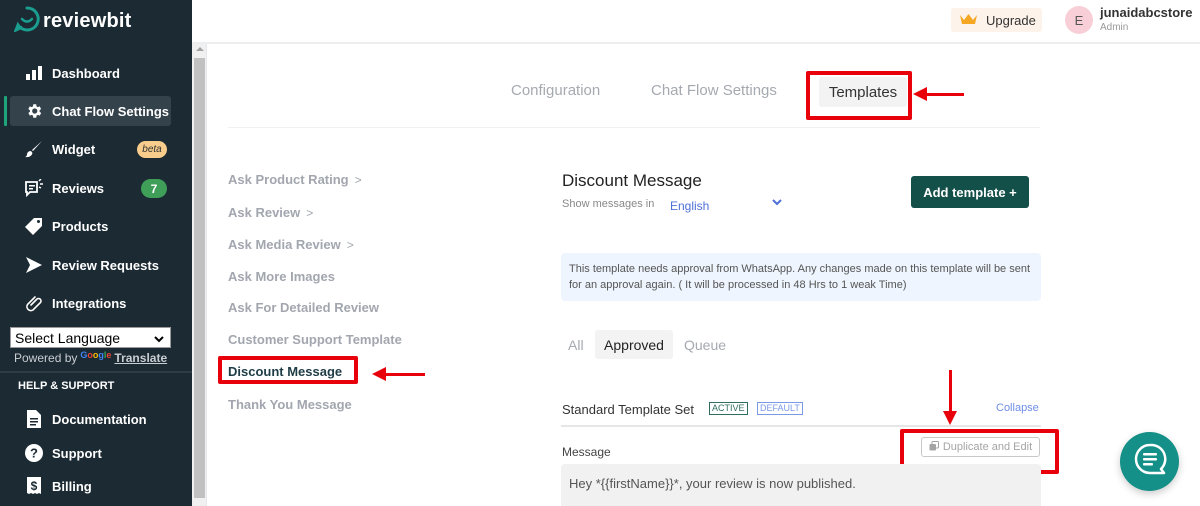 The width and height of the screenshot is (1200, 506). What do you see at coordinates (34, 111) in the screenshot?
I see `gear-icon` at bounding box center [34, 111].